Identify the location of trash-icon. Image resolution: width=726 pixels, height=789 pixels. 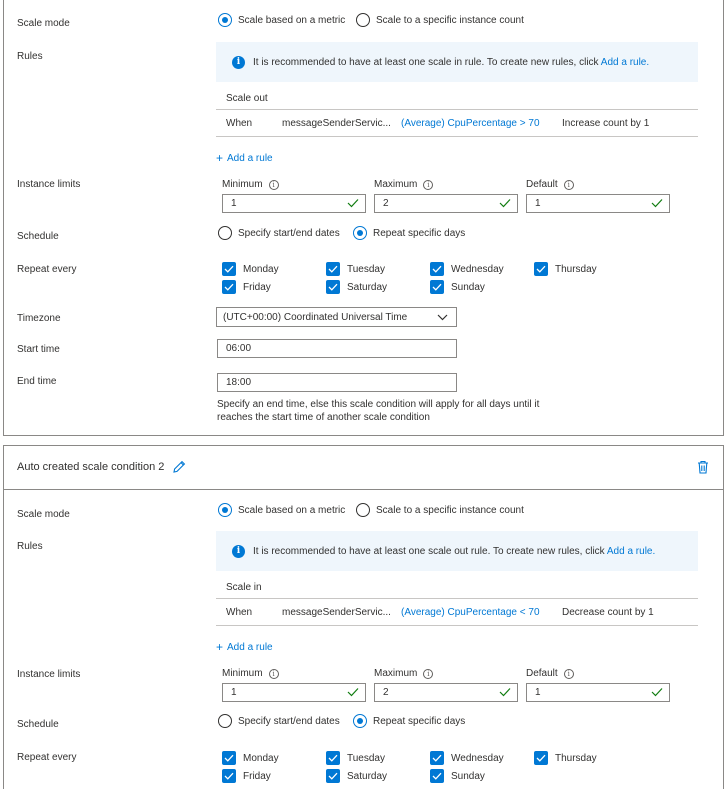
(703, 467).